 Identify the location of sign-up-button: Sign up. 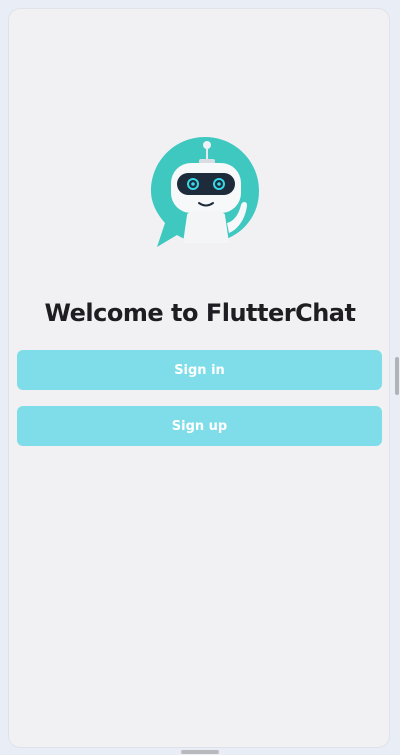
(199, 426).